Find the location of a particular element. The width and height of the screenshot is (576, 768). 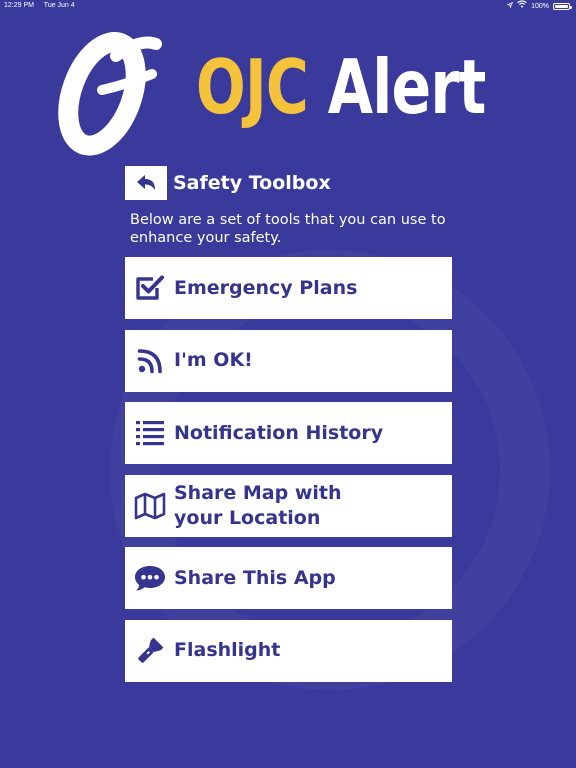

tool-share-app: Share This App is located at coordinates (288, 578).